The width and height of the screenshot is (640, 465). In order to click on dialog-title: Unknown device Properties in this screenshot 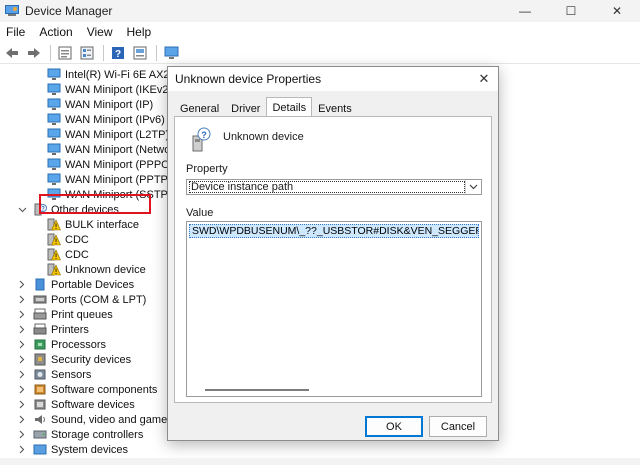, I will do `click(333, 79)`.